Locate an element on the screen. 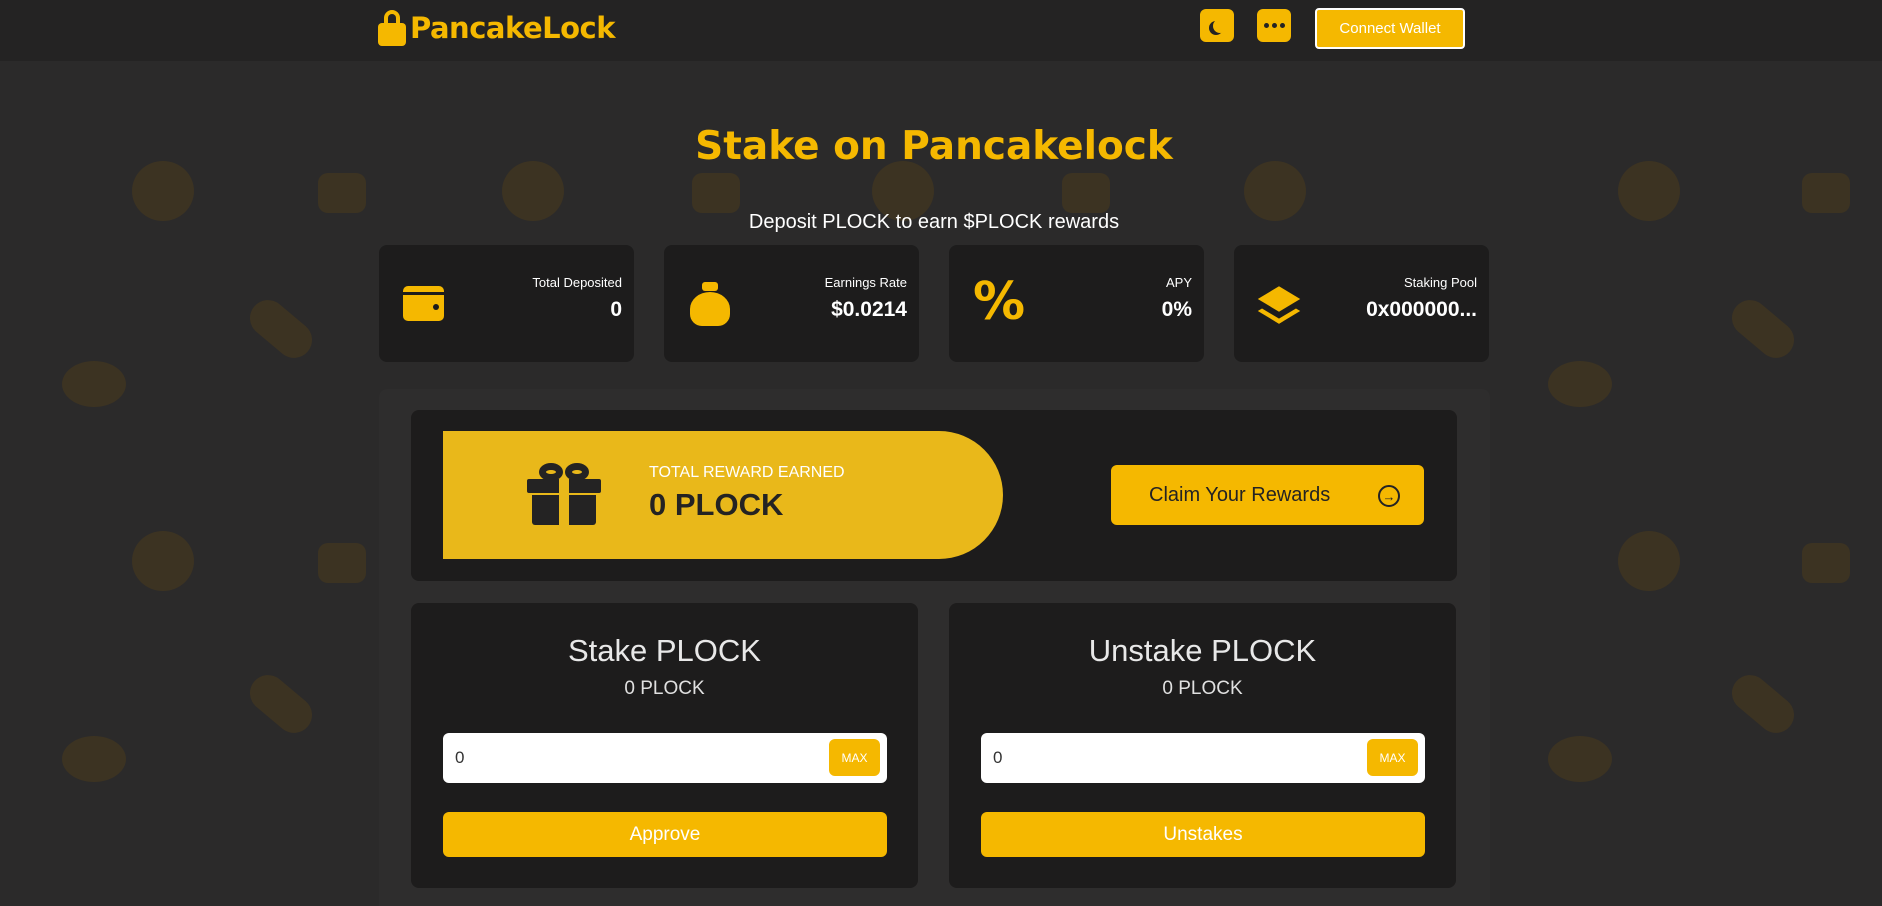  unstake-card: Unstake PLOCK 0 PLOCK MAX Unstakes is located at coordinates (1202, 745).